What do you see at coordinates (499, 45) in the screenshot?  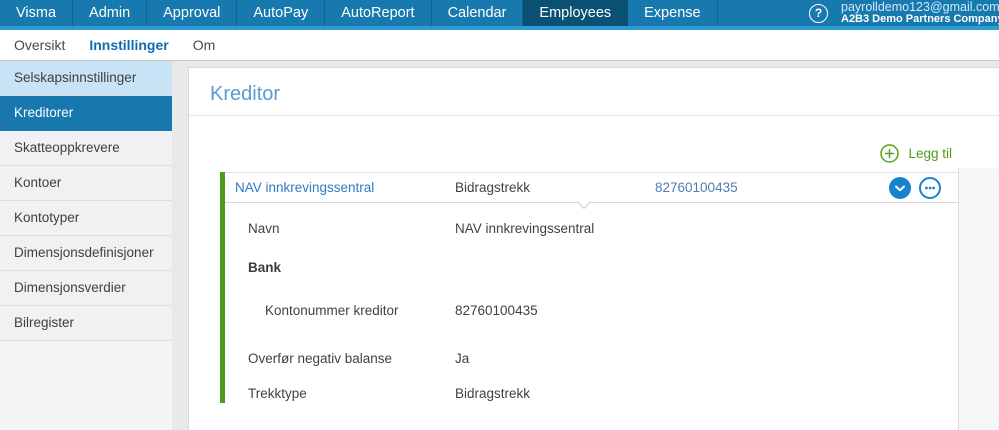 I see `sub-navigation: Oversikt Innstillinger Om` at bounding box center [499, 45].